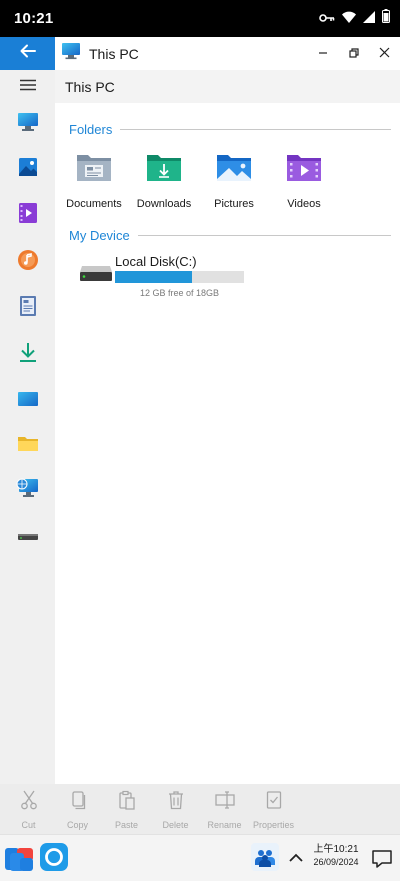 The image size is (400, 881). Describe the element at coordinates (94, 204) in the screenshot. I see `folder-name: Documents` at that location.